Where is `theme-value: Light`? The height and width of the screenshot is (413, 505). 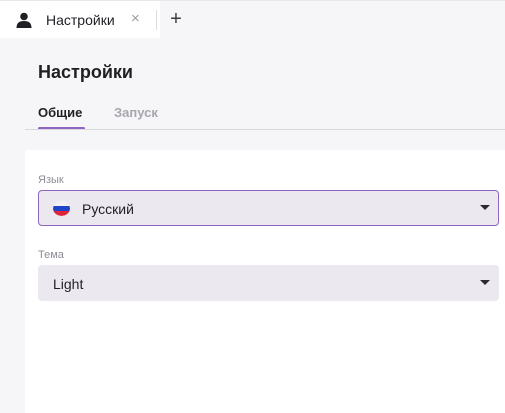
theme-value: Light is located at coordinates (68, 284).